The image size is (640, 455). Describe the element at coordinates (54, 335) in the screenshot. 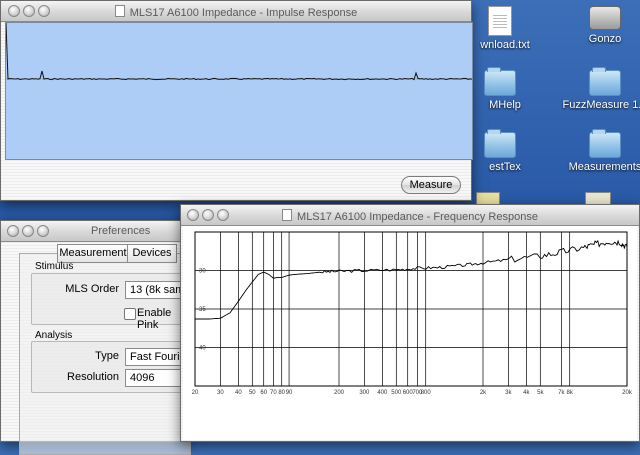

I see `analysis-heading: Analysis` at that location.